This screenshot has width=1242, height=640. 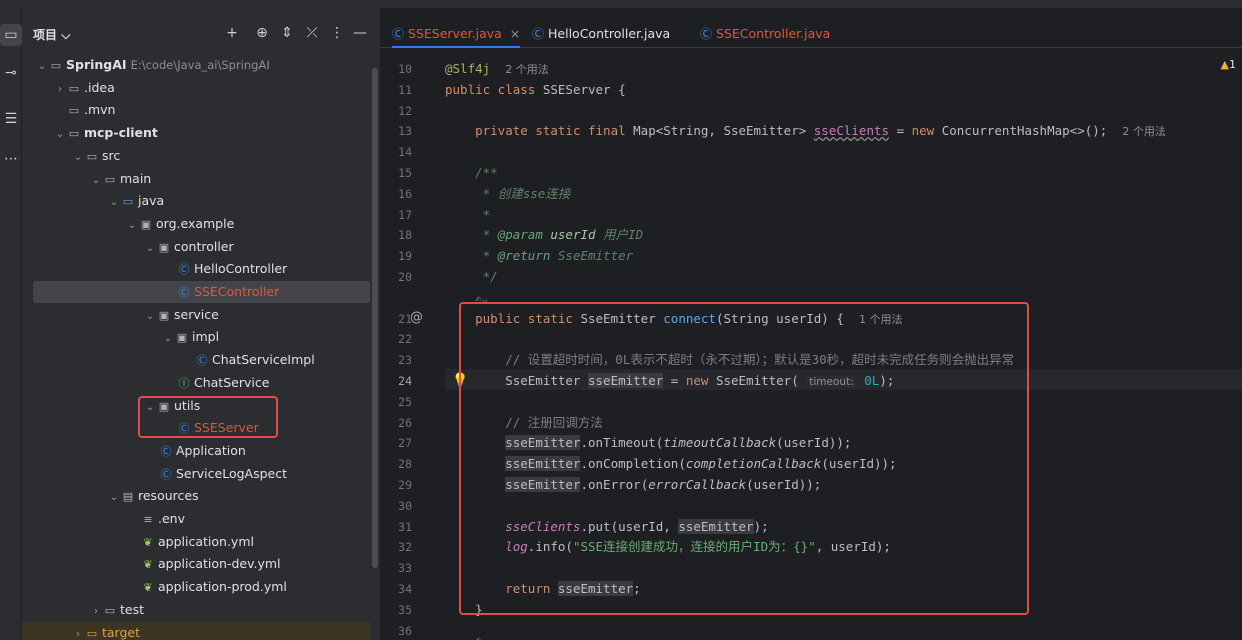 I want to click on line-number: 23, so click(x=405, y=360).